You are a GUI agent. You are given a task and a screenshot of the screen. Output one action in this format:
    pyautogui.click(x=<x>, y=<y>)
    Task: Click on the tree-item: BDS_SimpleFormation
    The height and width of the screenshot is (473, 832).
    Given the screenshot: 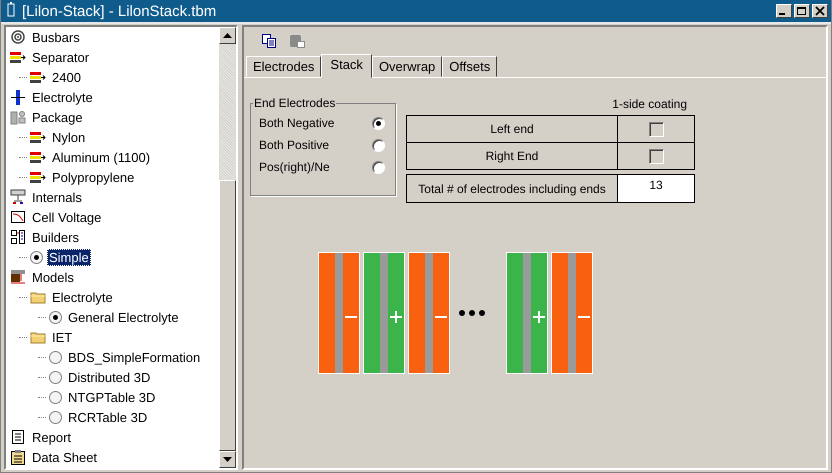 What is the action you would take?
    pyautogui.click(x=134, y=357)
    